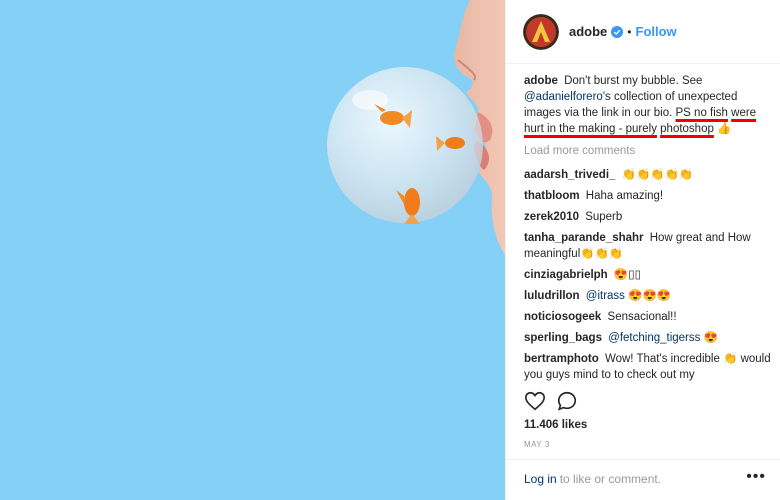 Image resolution: width=780 pixels, height=500 pixels. I want to click on comment-username: thatbloom, so click(552, 196).